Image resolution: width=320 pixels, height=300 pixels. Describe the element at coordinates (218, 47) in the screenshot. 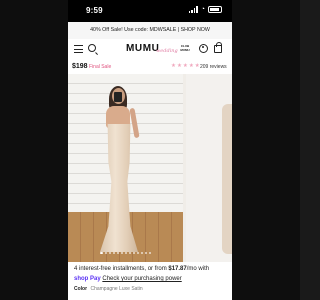

I see `cart-bag-icon` at that location.